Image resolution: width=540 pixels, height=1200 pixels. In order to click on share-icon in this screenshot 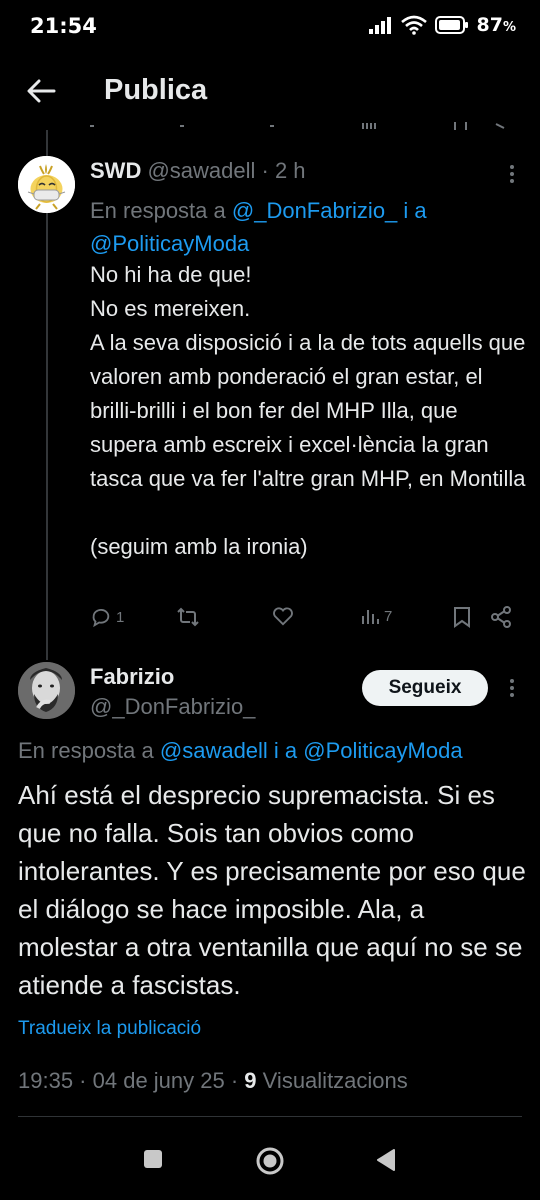, I will do `click(501, 617)`.